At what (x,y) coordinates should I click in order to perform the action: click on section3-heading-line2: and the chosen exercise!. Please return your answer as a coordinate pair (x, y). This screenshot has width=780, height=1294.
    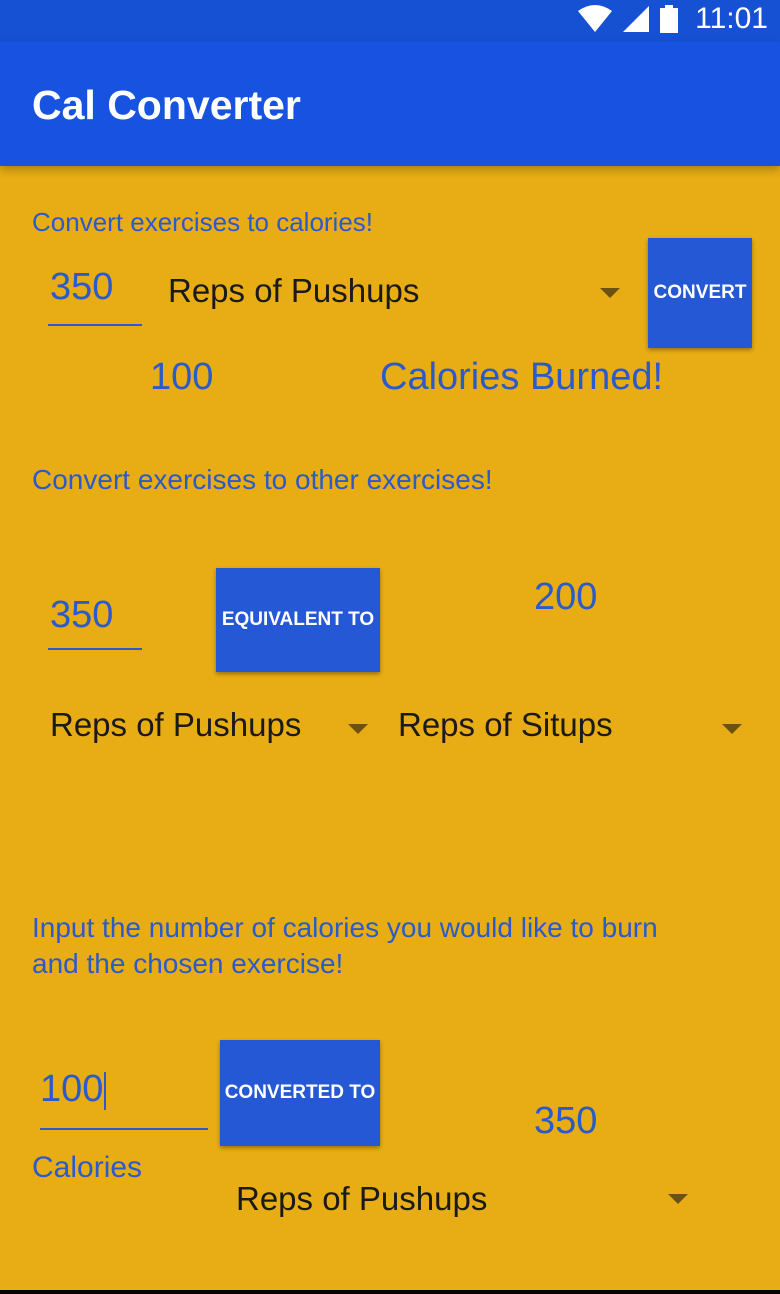
    Looking at the image, I should click on (188, 963).